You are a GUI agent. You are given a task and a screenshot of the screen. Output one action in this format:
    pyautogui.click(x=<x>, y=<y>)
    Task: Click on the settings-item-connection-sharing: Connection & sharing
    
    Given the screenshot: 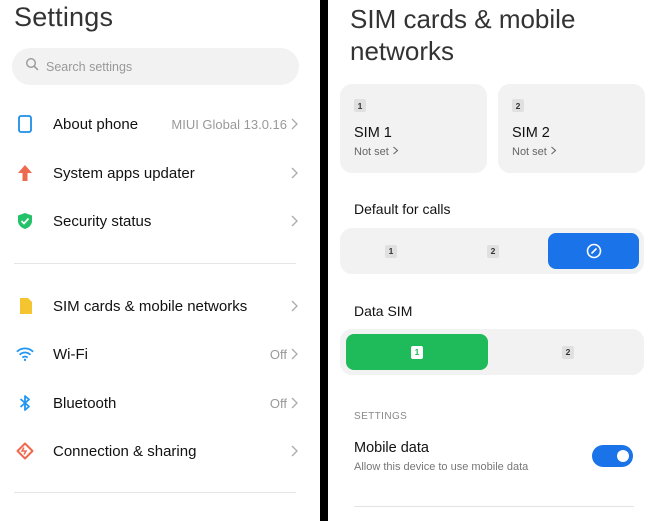 What is the action you would take?
    pyautogui.click(x=160, y=451)
    